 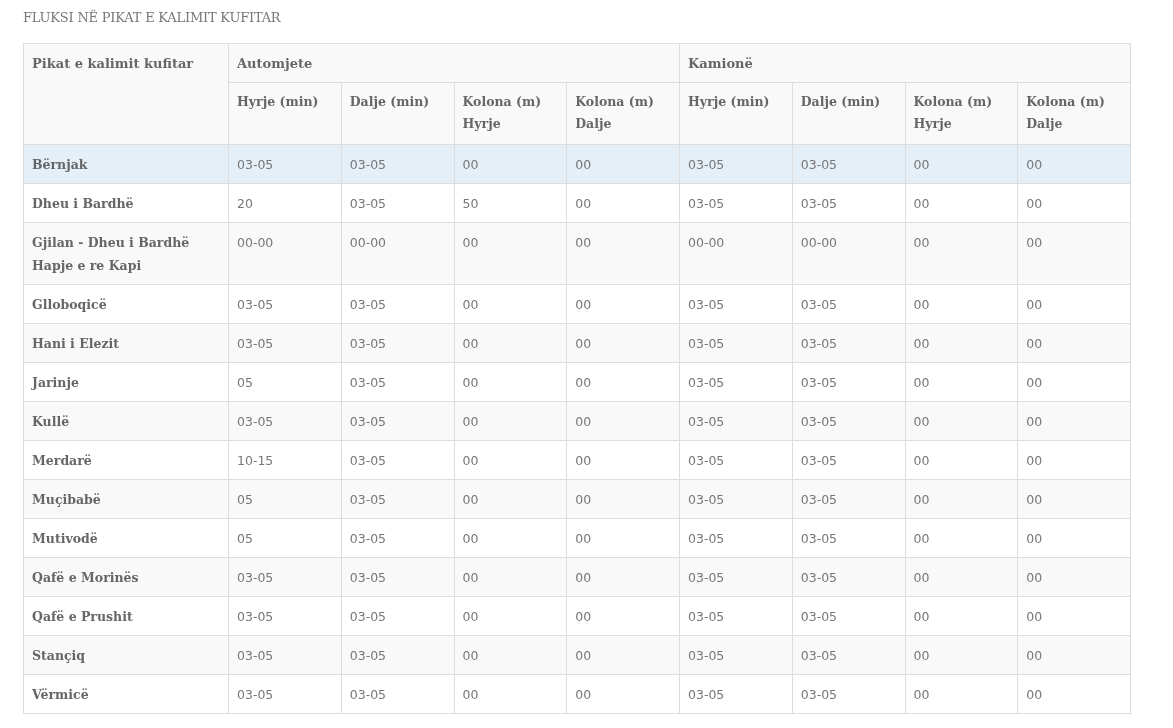 What do you see at coordinates (577, 655) in the screenshot?
I see `table-row: Stançiq 03-05 03-05 00 00 03-05 03-05 00 00` at bounding box center [577, 655].